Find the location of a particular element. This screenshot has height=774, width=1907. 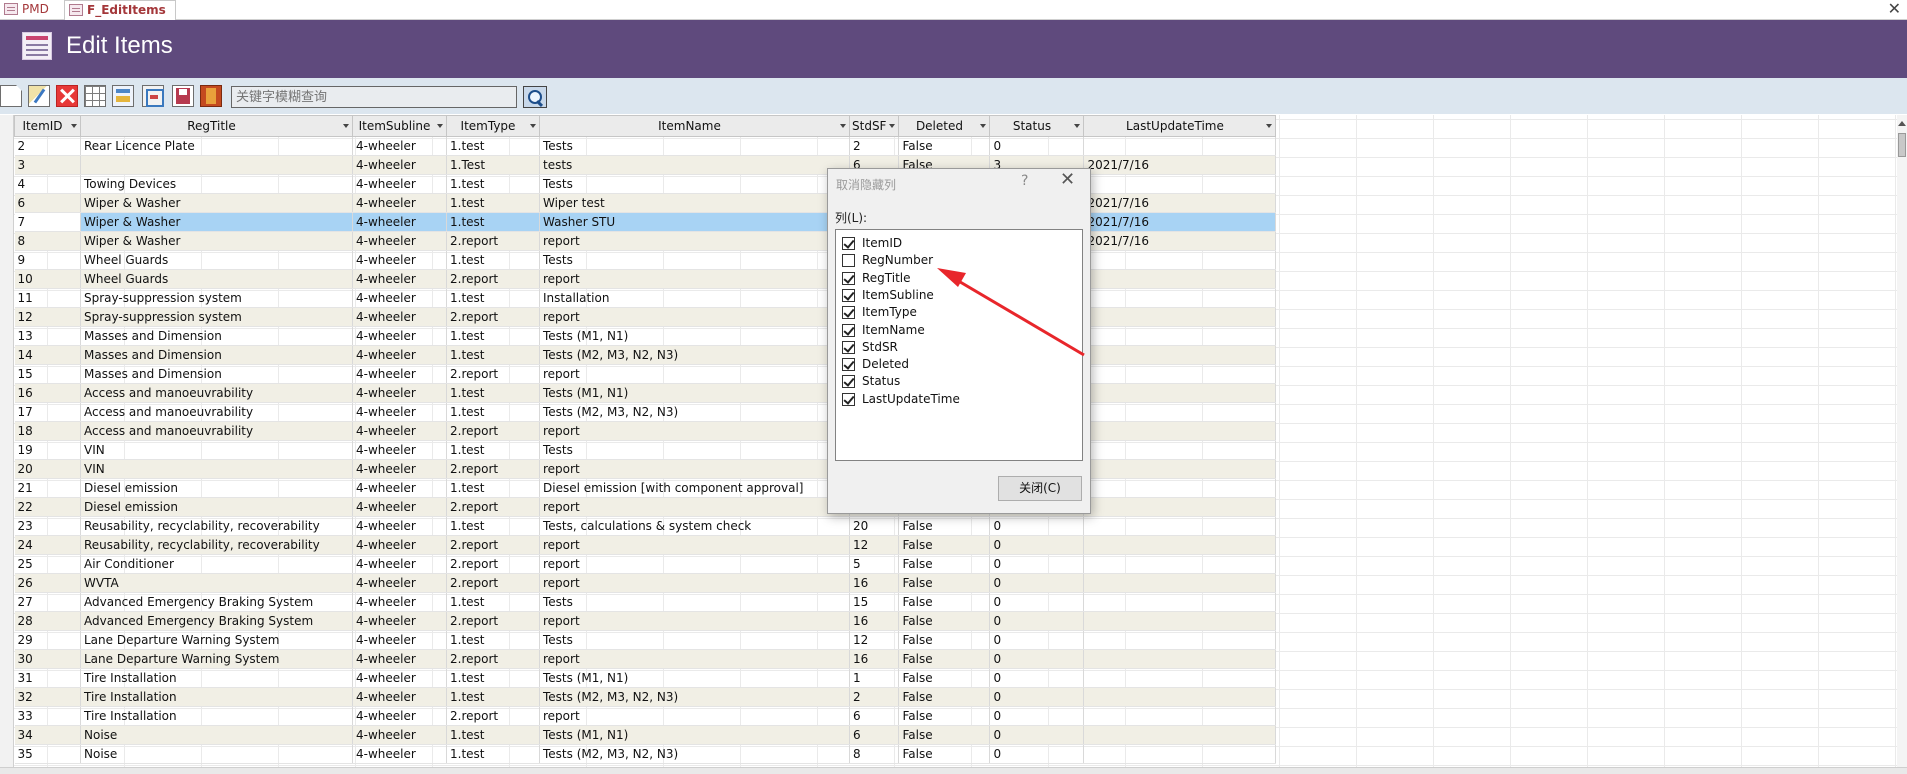

table-cell: 32 is located at coordinates (47, 697).